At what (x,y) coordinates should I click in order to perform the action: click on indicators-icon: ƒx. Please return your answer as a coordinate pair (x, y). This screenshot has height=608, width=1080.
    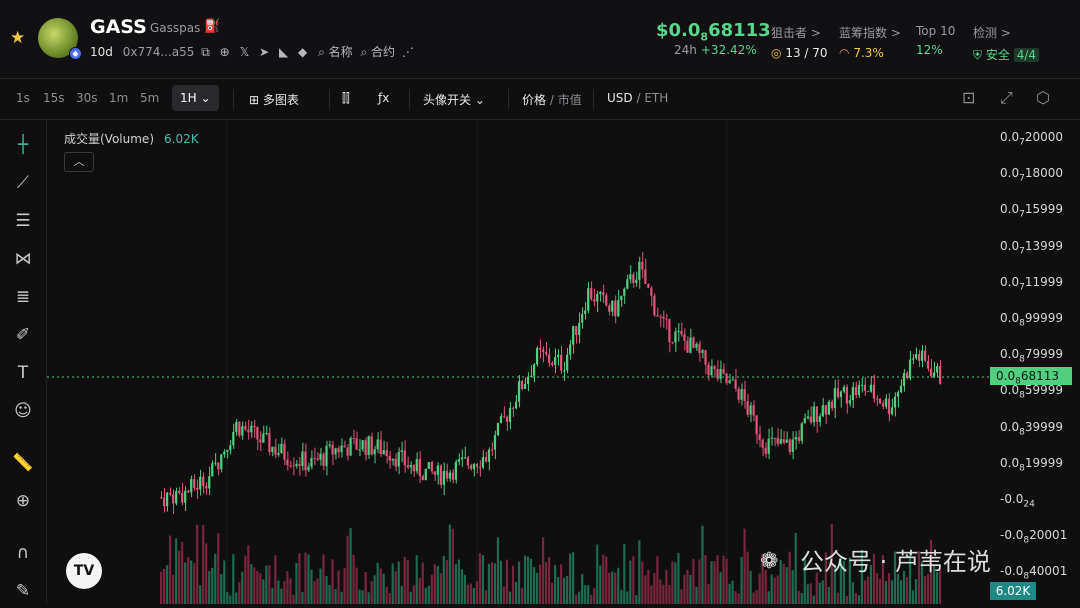
    Looking at the image, I should click on (383, 98).